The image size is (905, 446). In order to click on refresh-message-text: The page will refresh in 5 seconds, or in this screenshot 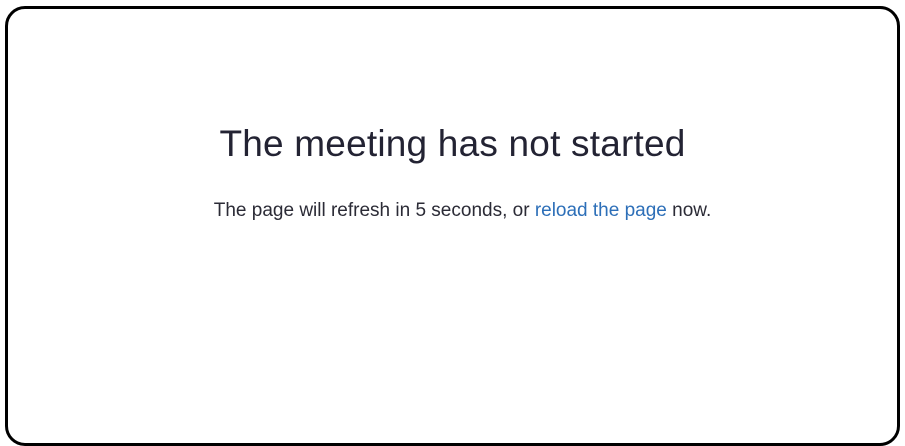, I will do `click(374, 210)`.